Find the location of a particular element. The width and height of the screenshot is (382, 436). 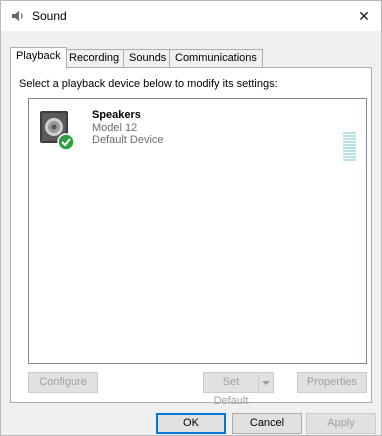

list-item-speakers: Speakers Model 12 Default Device is located at coordinates (198, 134).